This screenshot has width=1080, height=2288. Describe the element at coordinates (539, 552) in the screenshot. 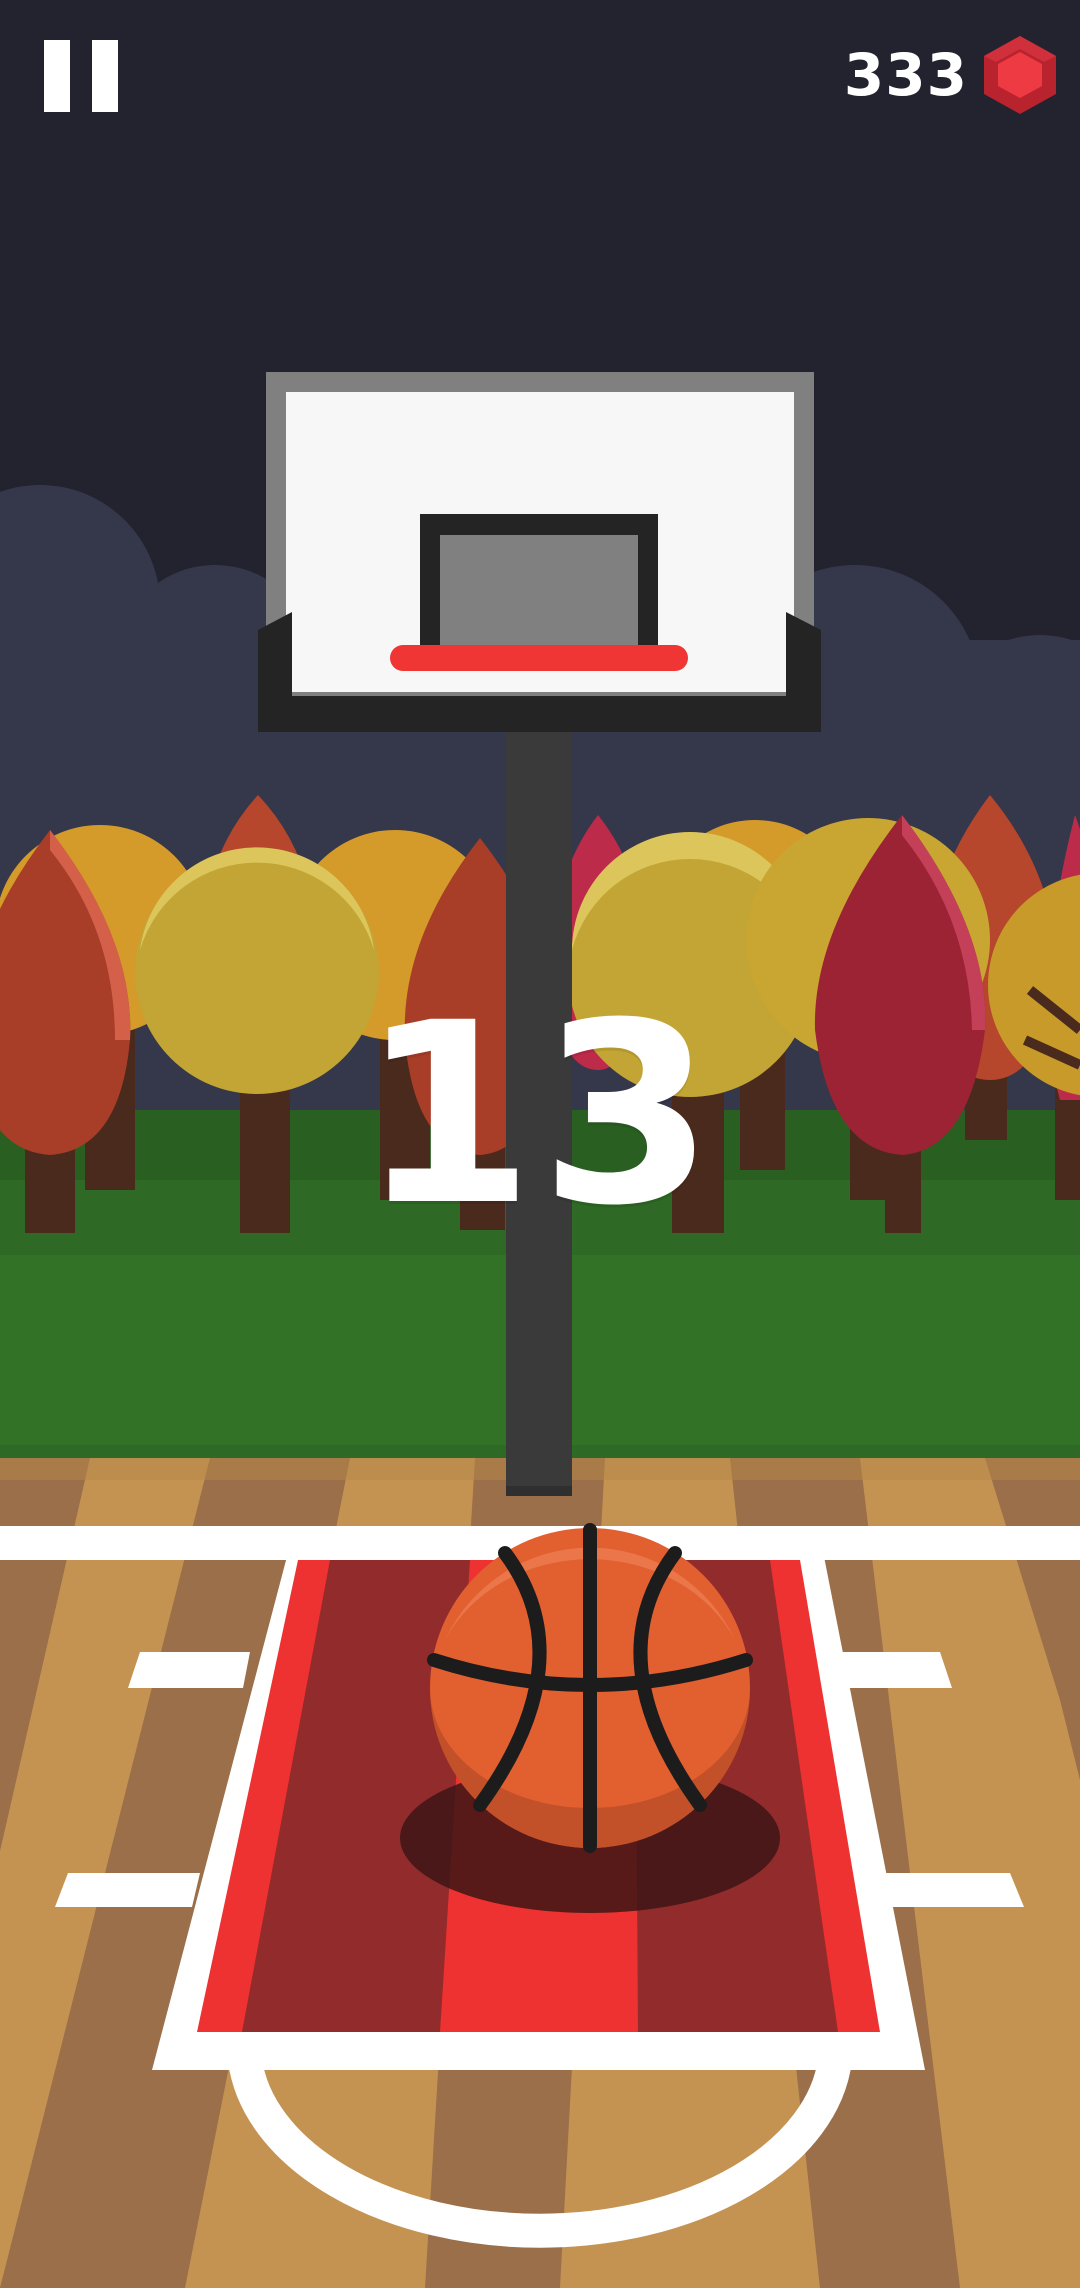

I see `backboard` at that location.